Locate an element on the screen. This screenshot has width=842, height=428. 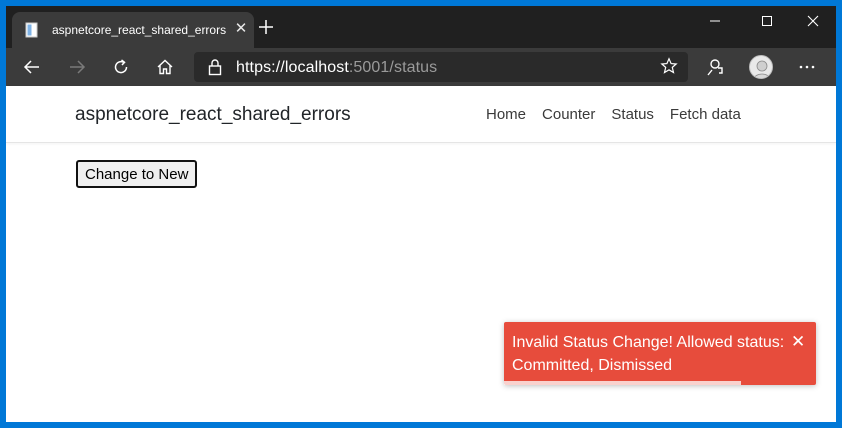
address-bar: https://localhost:5001/status is located at coordinates (441, 67).